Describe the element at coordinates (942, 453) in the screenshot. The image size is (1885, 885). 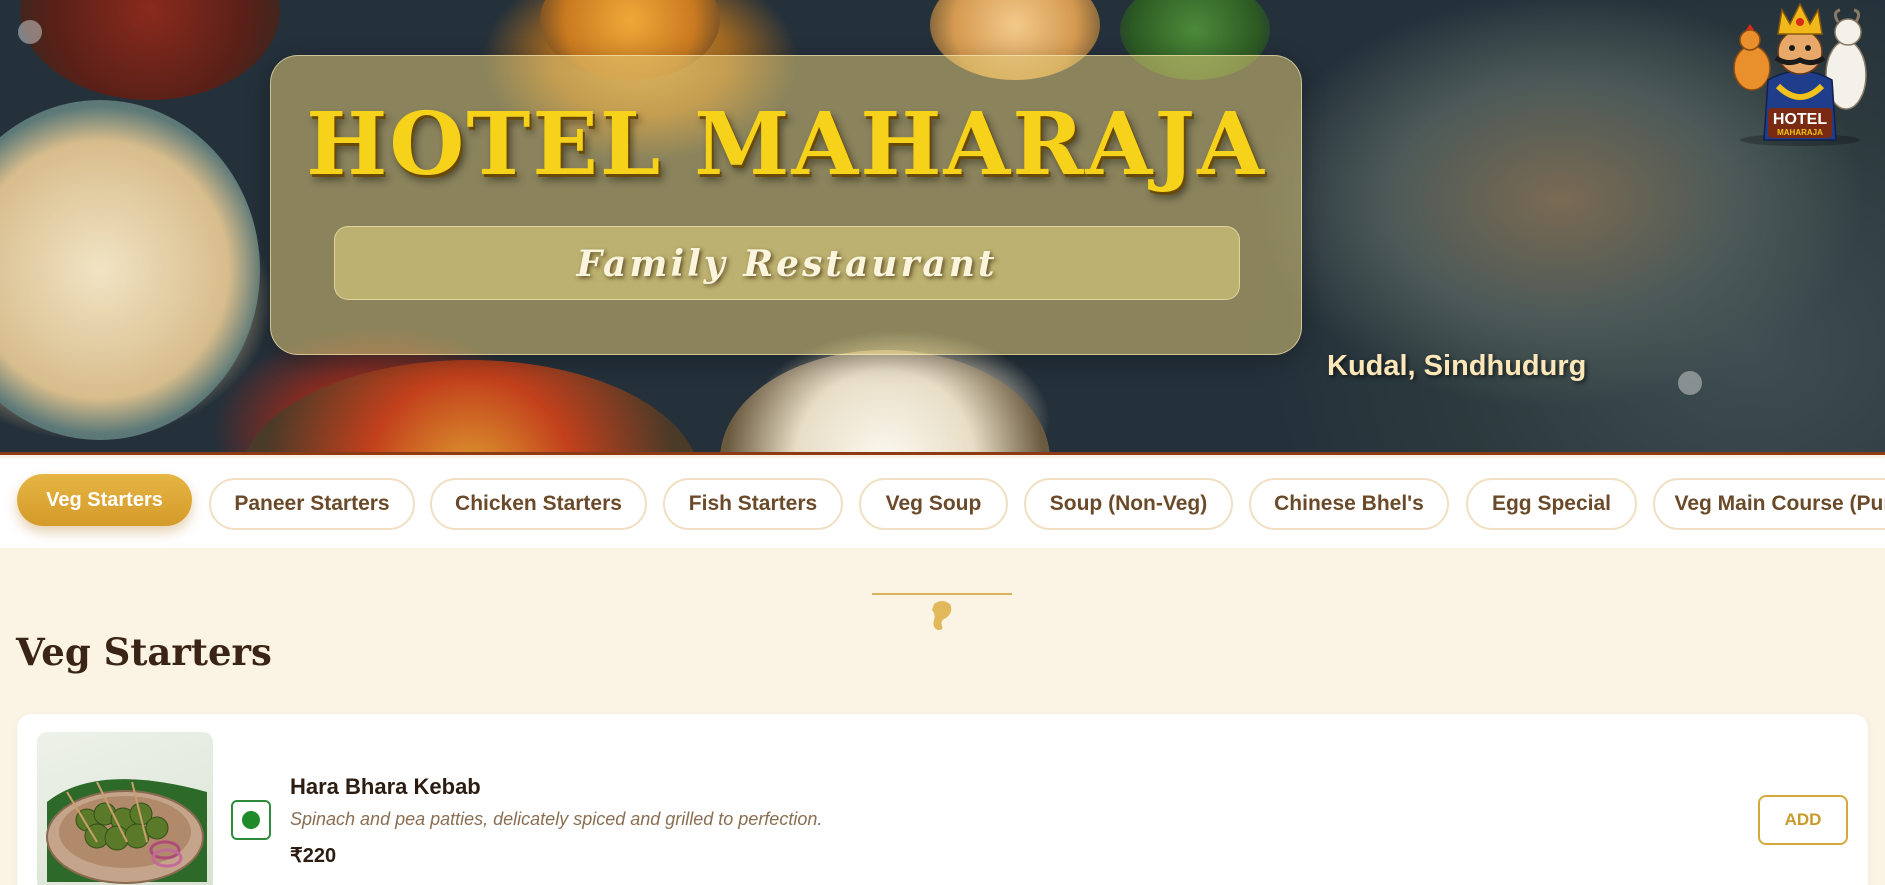
I see `hero-border` at that location.